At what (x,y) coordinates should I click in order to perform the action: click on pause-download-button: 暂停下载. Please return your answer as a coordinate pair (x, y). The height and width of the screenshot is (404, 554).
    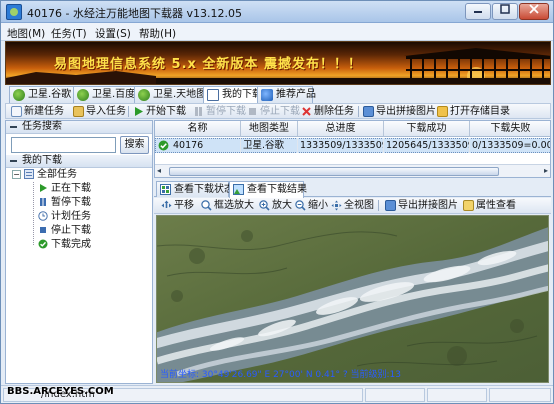
    Looking at the image, I should click on (219, 111).